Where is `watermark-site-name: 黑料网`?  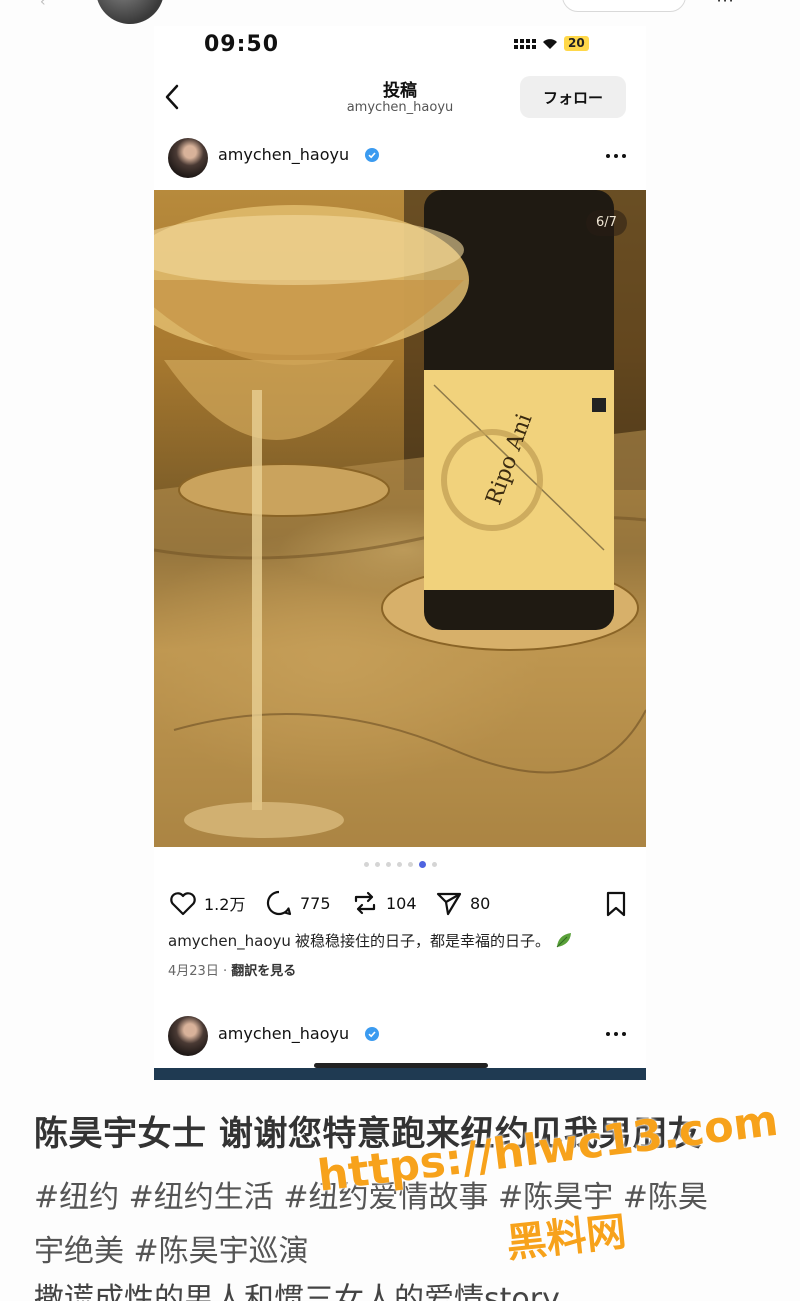
watermark-site-name: 黑料网 is located at coordinates (566, 1238).